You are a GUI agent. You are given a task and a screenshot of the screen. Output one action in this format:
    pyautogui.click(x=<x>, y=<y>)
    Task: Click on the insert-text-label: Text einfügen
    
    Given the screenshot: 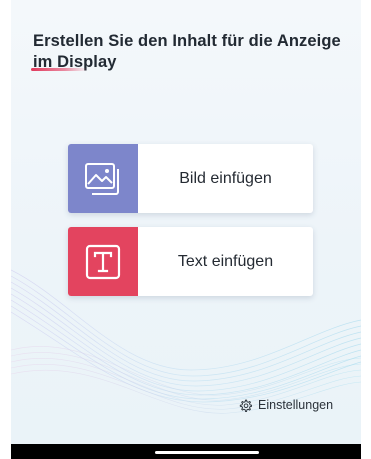 What is the action you would take?
    pyautogui.click(x=225, y=261)
    